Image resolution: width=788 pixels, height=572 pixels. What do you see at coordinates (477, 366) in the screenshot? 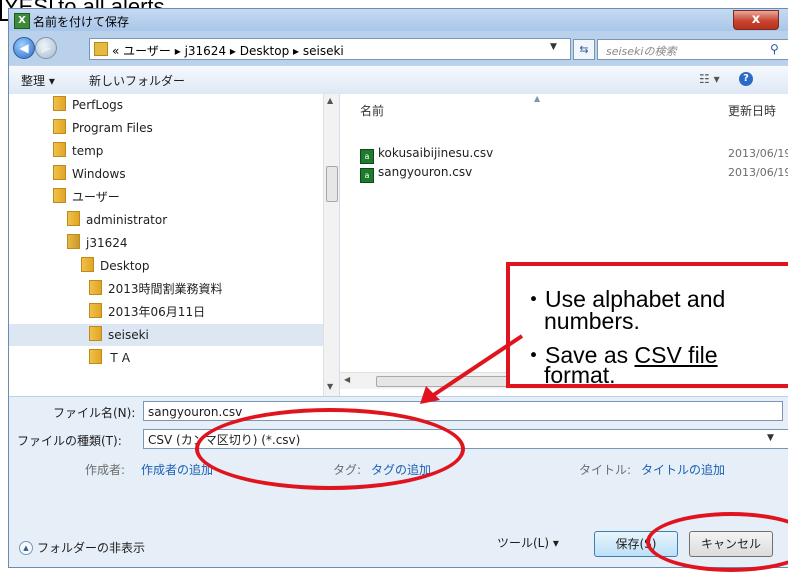
I see `arrow-shaft` at bounding box center [477, 366].